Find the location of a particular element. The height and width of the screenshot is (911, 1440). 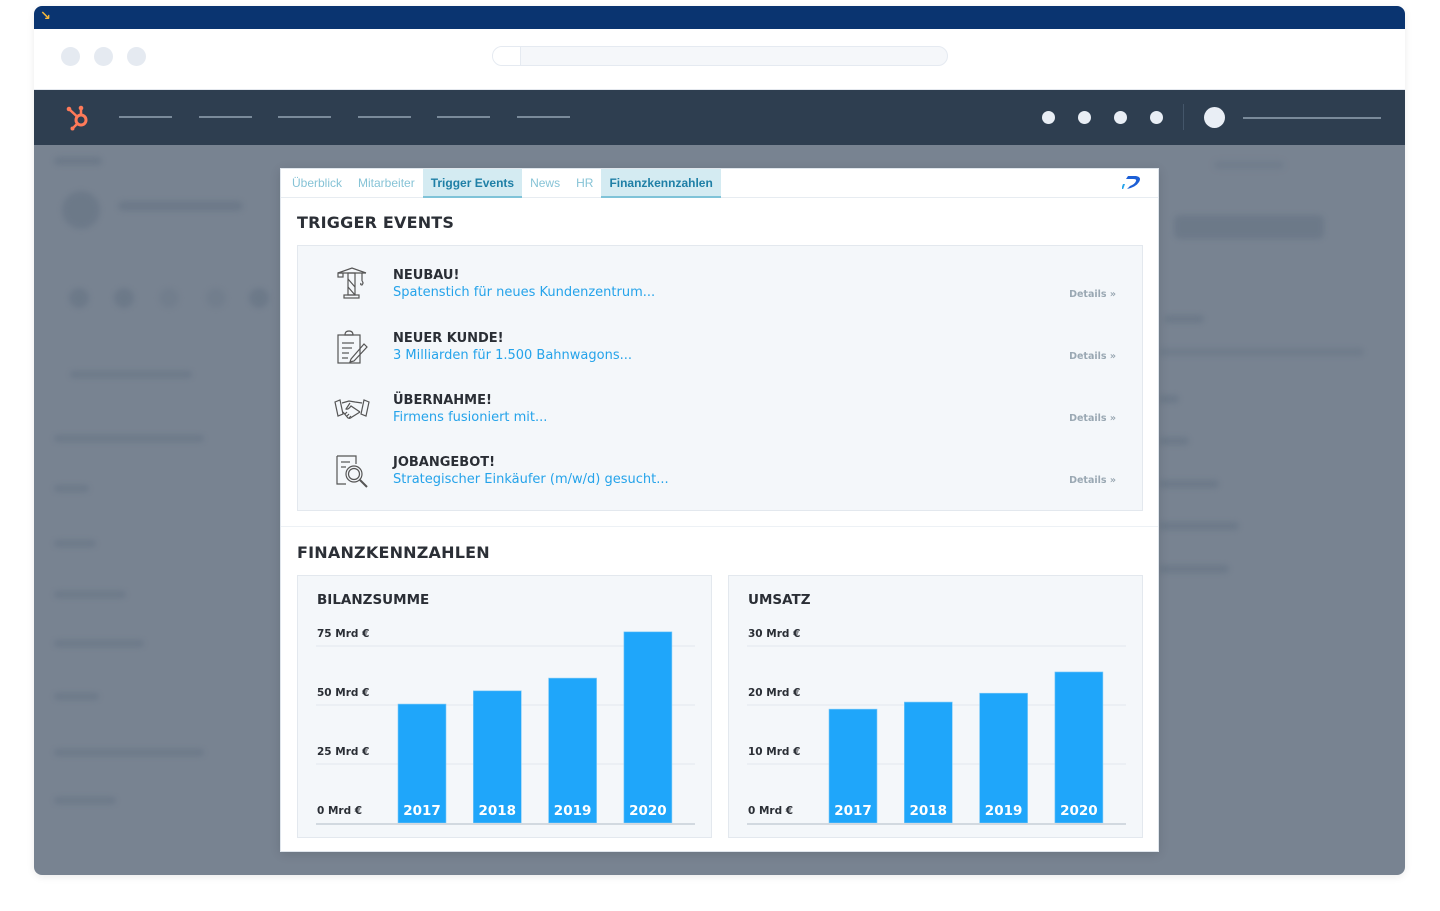

app-navigation-bar is located at coordinates (719, 117).